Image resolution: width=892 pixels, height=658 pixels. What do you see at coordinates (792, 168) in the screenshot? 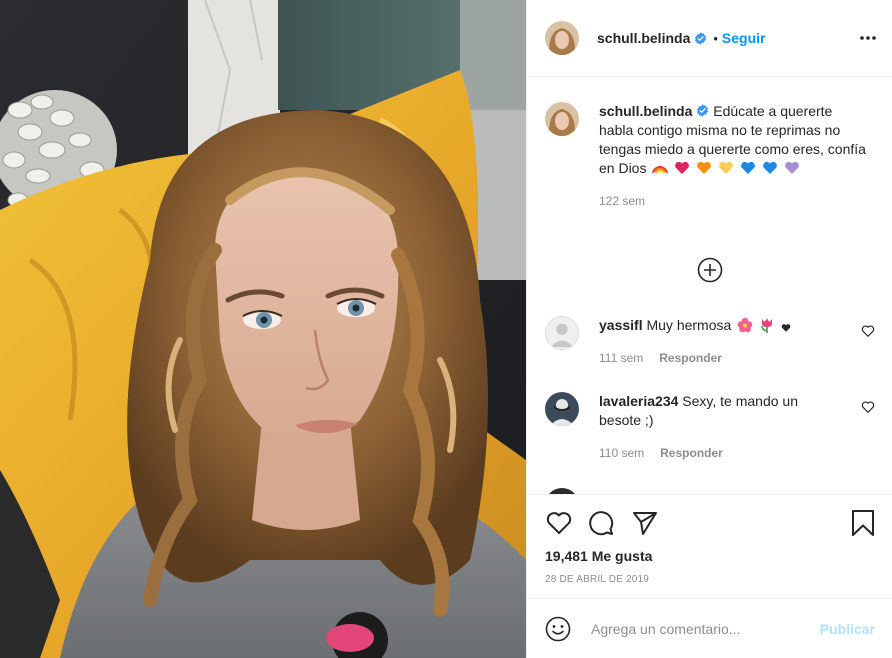
I see `purple-heart-icon` at bounding box center [792, 168].